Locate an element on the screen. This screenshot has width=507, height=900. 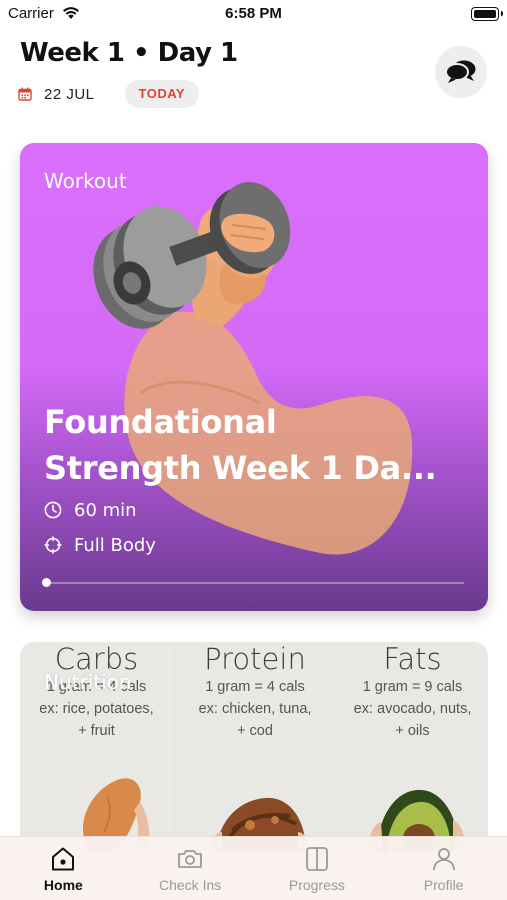
workout-card-label: Workout is located at coordinates (85, 181).